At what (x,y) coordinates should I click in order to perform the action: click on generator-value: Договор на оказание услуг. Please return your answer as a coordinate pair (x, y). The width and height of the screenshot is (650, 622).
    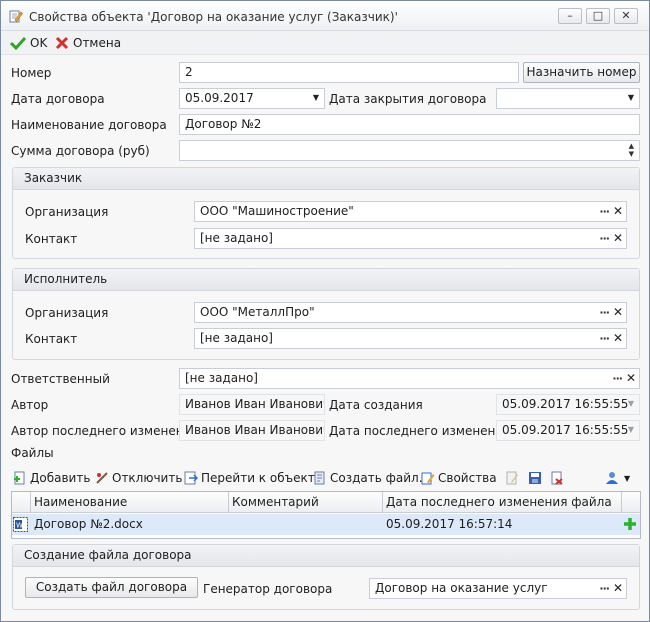
    Looking at the image, I should click on (461, 588).